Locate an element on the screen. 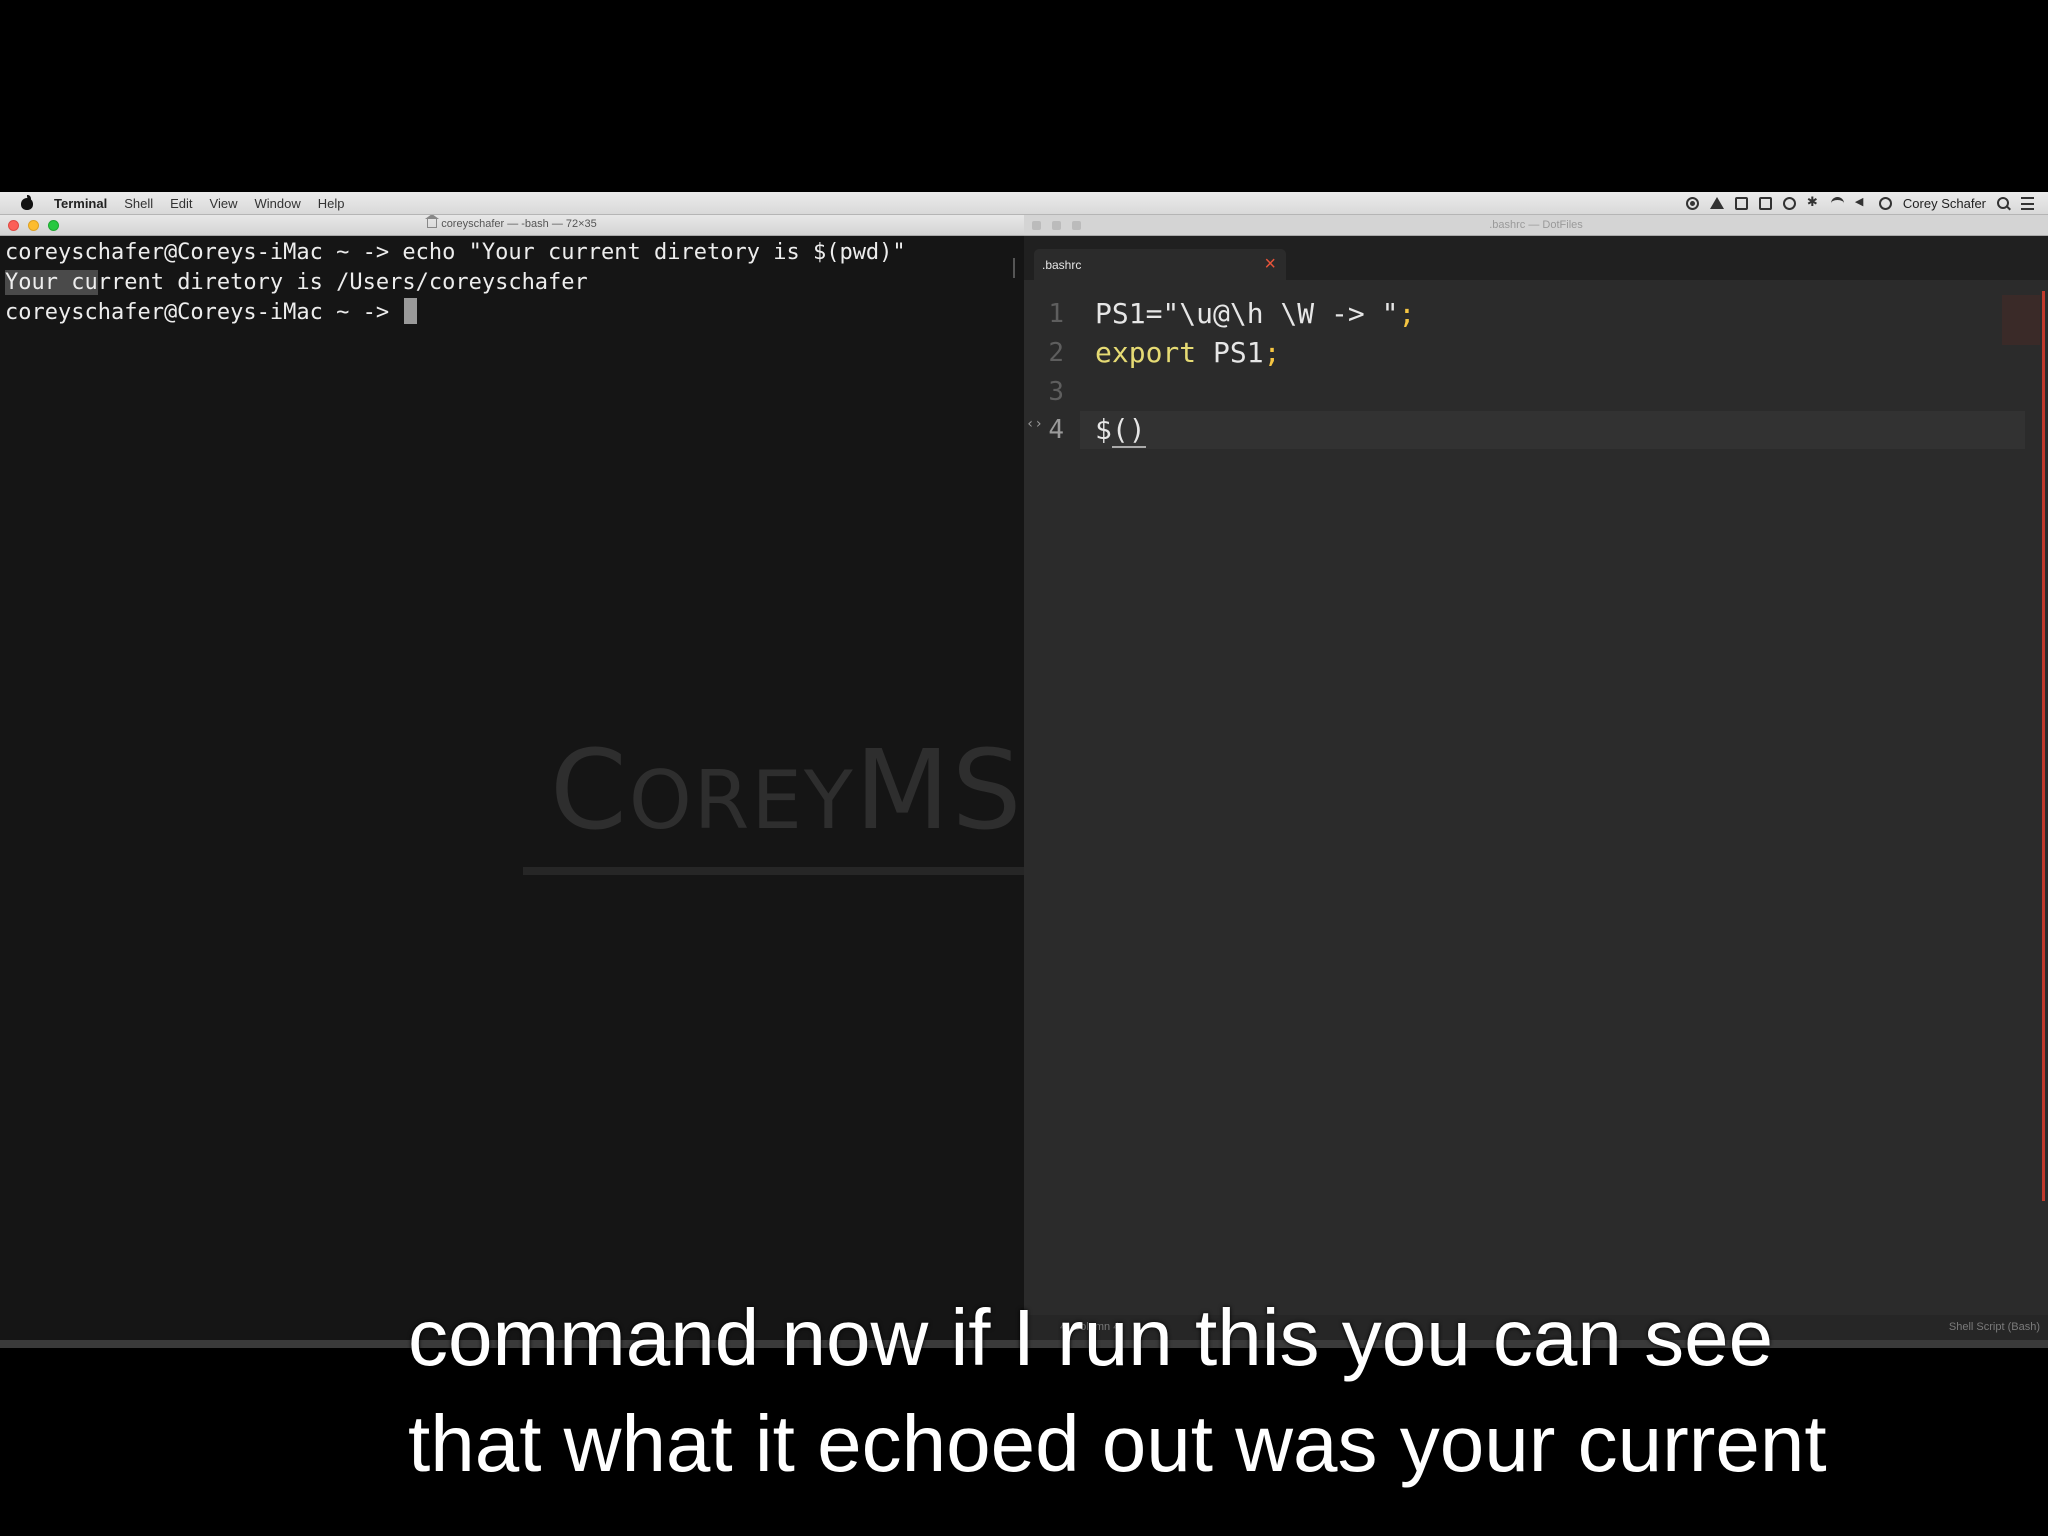 The width and height of the screenshot is (2048, 1536). subtitle-line-1: command now if I run this you can see is located at coordinates (1091, 1337).